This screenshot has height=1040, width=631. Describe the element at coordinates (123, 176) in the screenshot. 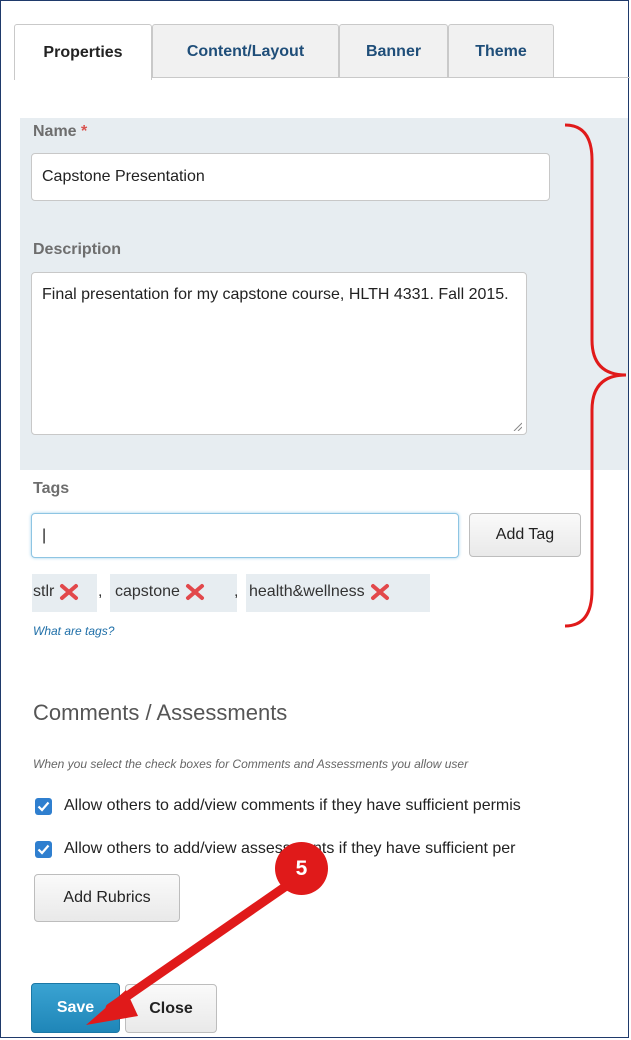

I see `name-field-value: Capstone Presentation` at that location.